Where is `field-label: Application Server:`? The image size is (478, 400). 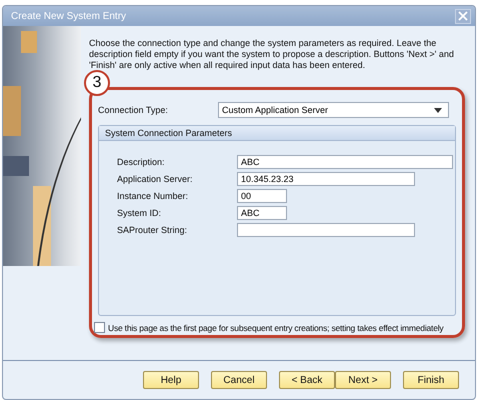 field-label: Application Server: is located at coordinates (155, 179).